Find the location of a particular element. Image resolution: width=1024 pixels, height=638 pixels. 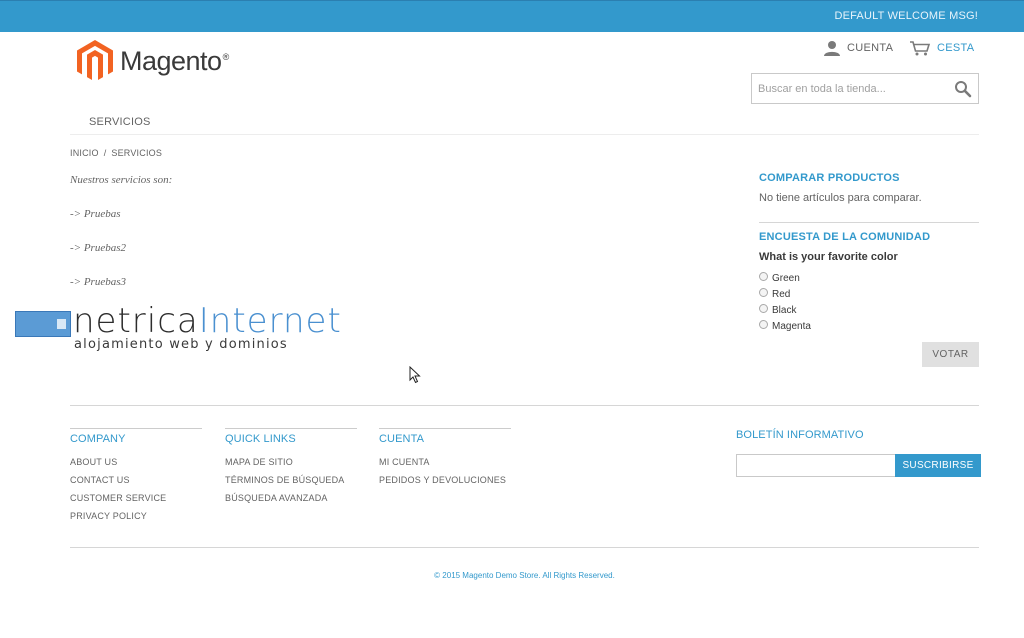

poll-option-black: Black is located at coordinates (777, 310).